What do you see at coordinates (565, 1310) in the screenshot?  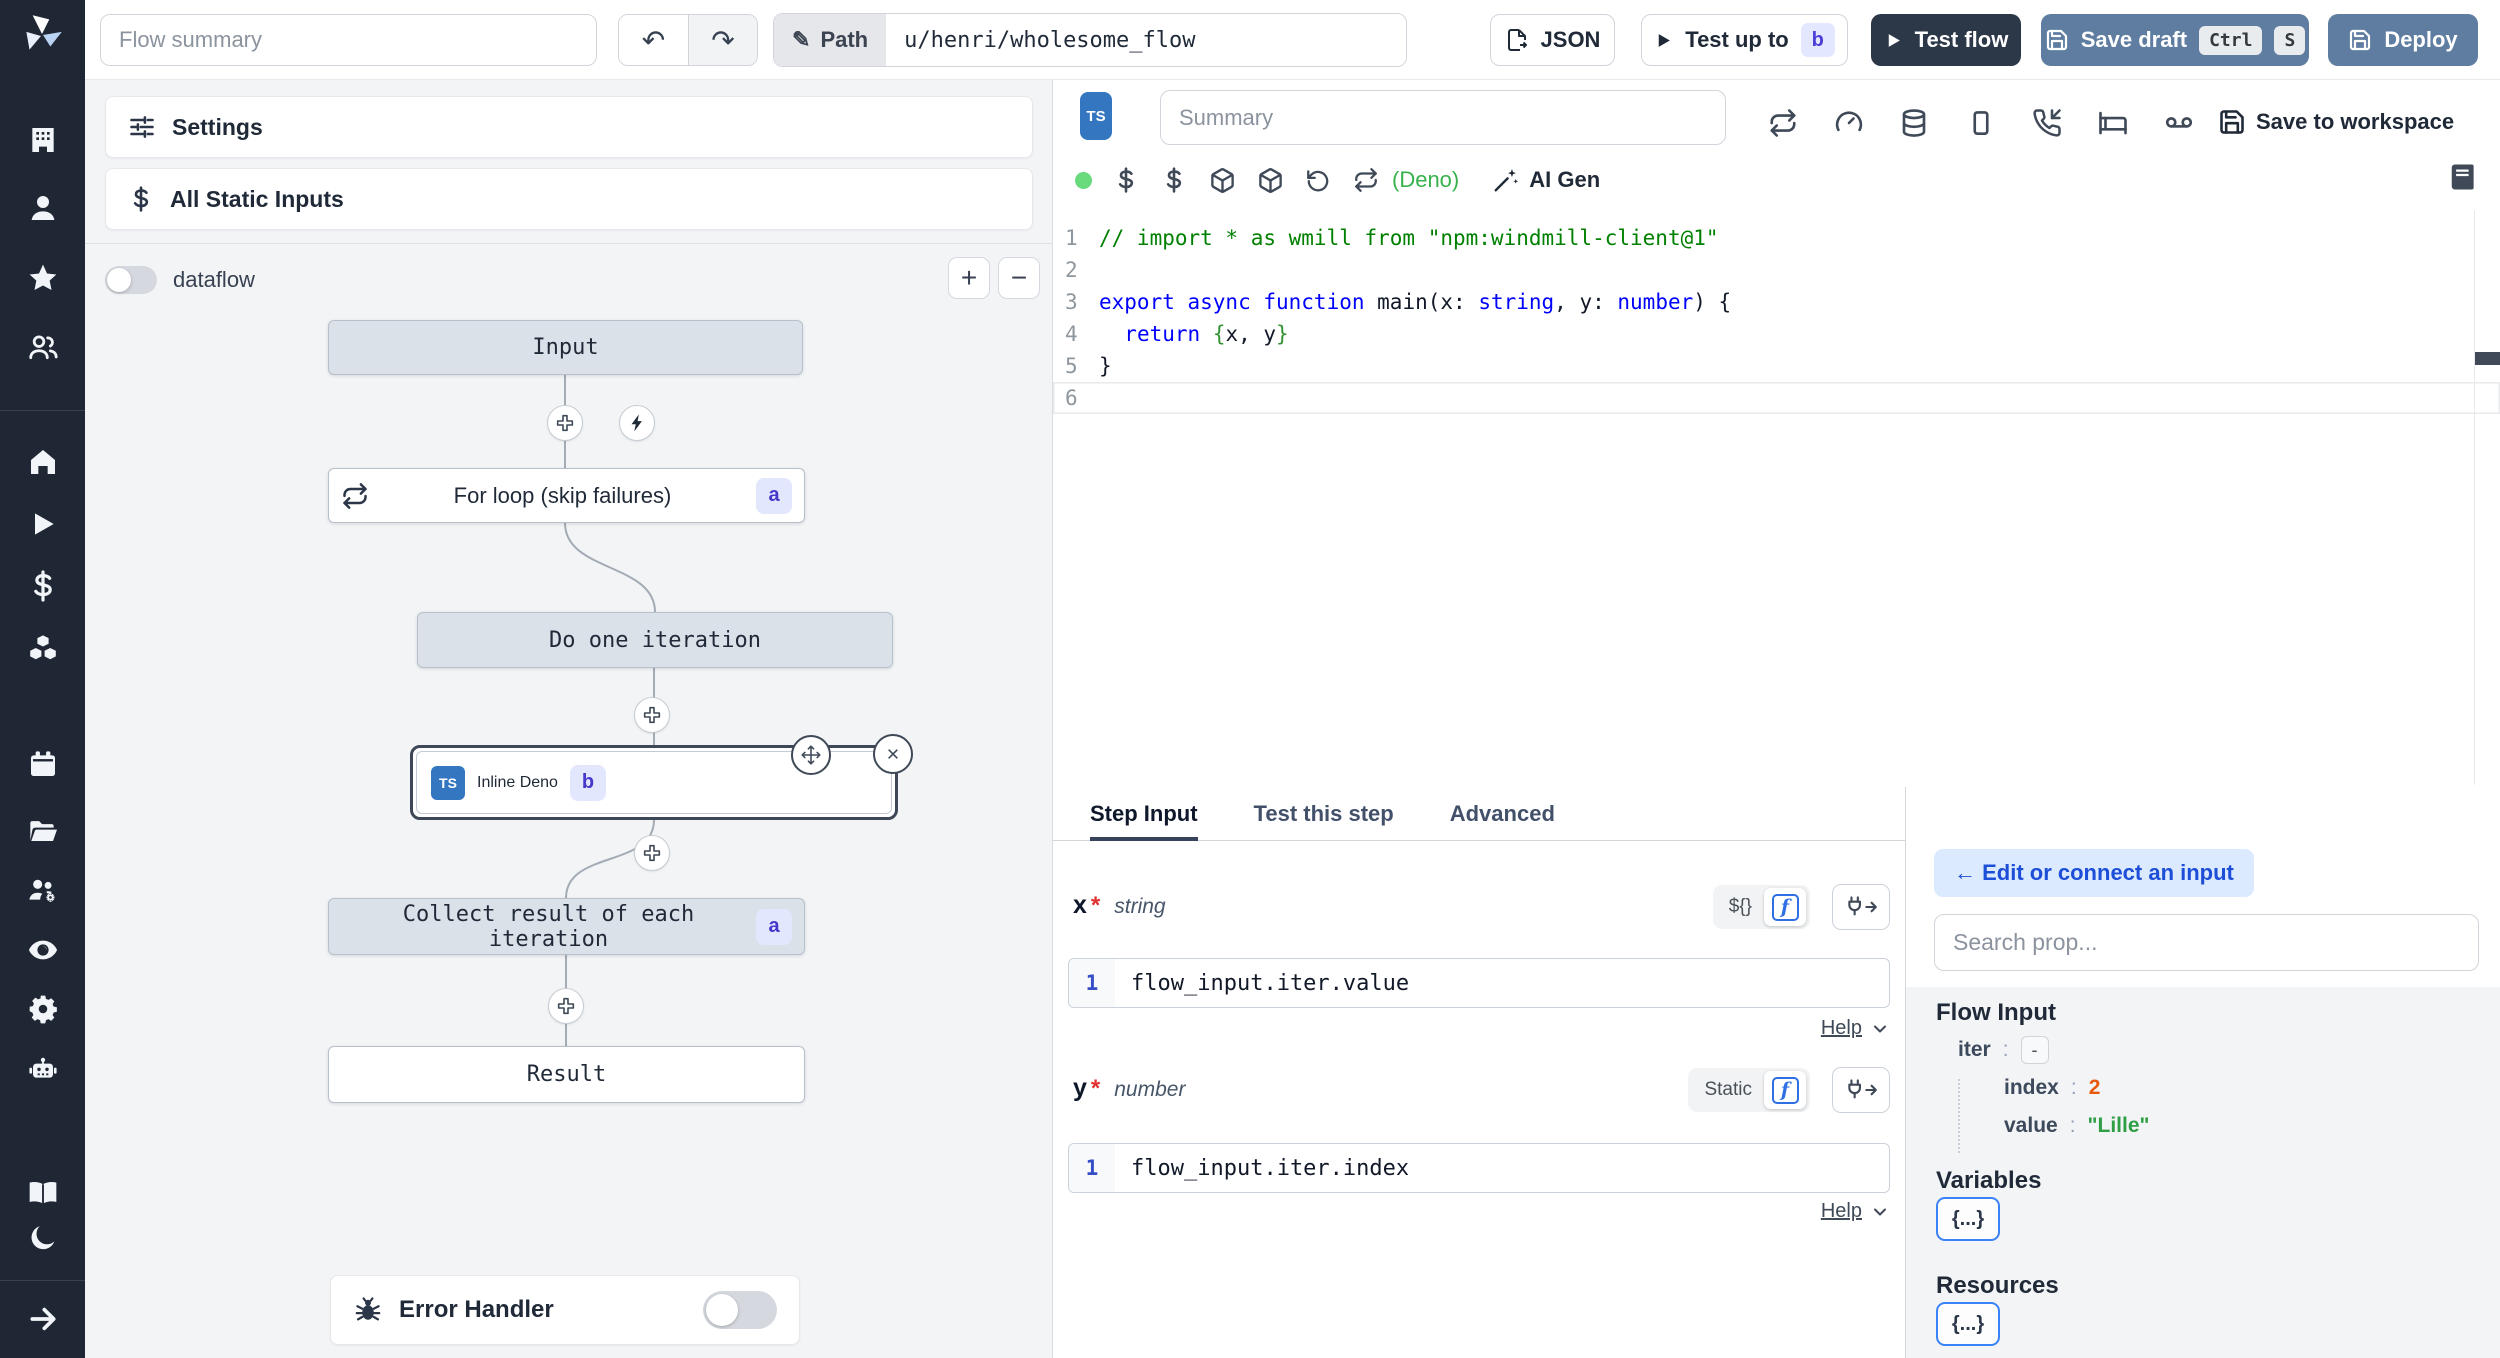 I see `error-handler-card: Error Handler` at bounding box center [565, 1310].